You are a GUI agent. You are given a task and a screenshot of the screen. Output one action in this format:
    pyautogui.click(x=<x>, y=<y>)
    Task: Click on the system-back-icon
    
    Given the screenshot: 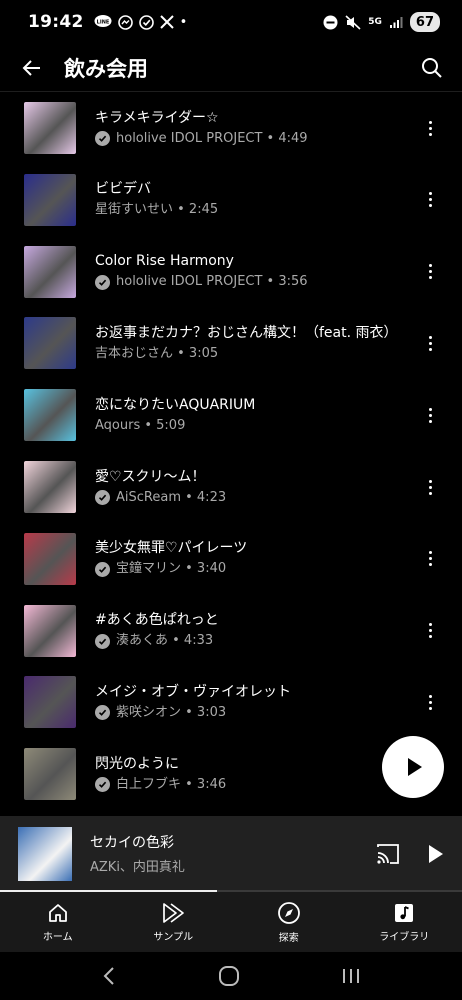 What is the action you would take?
    pyautogui.click(x=109, y=976)
    